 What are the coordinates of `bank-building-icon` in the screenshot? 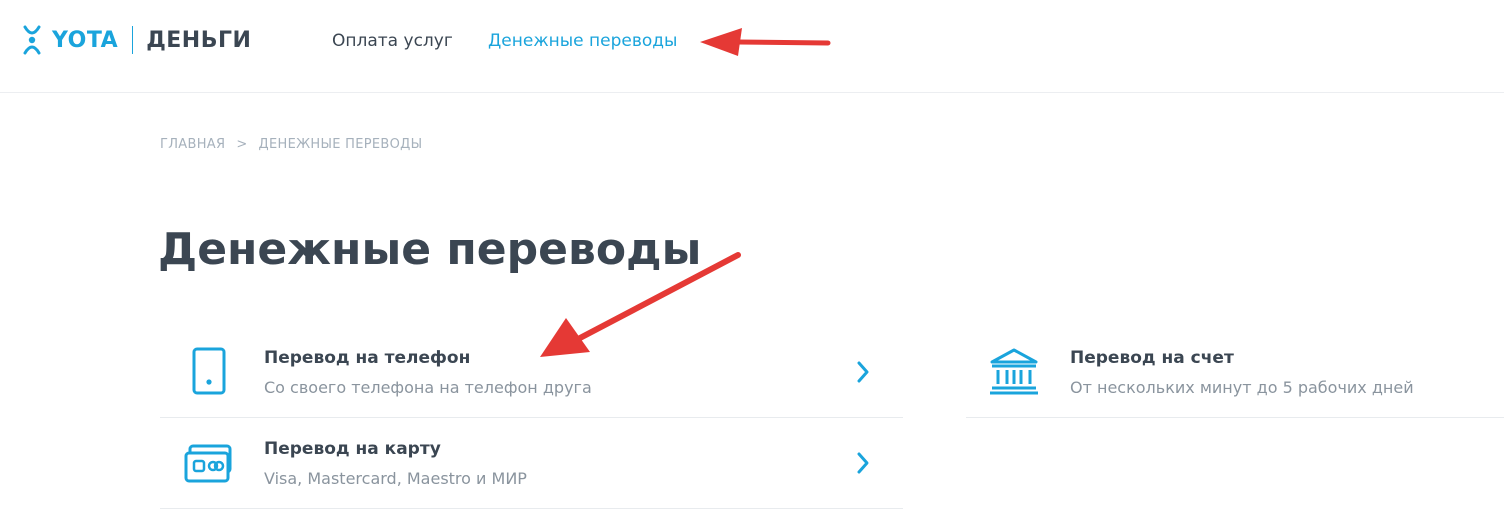 It's located at (1014, 371).